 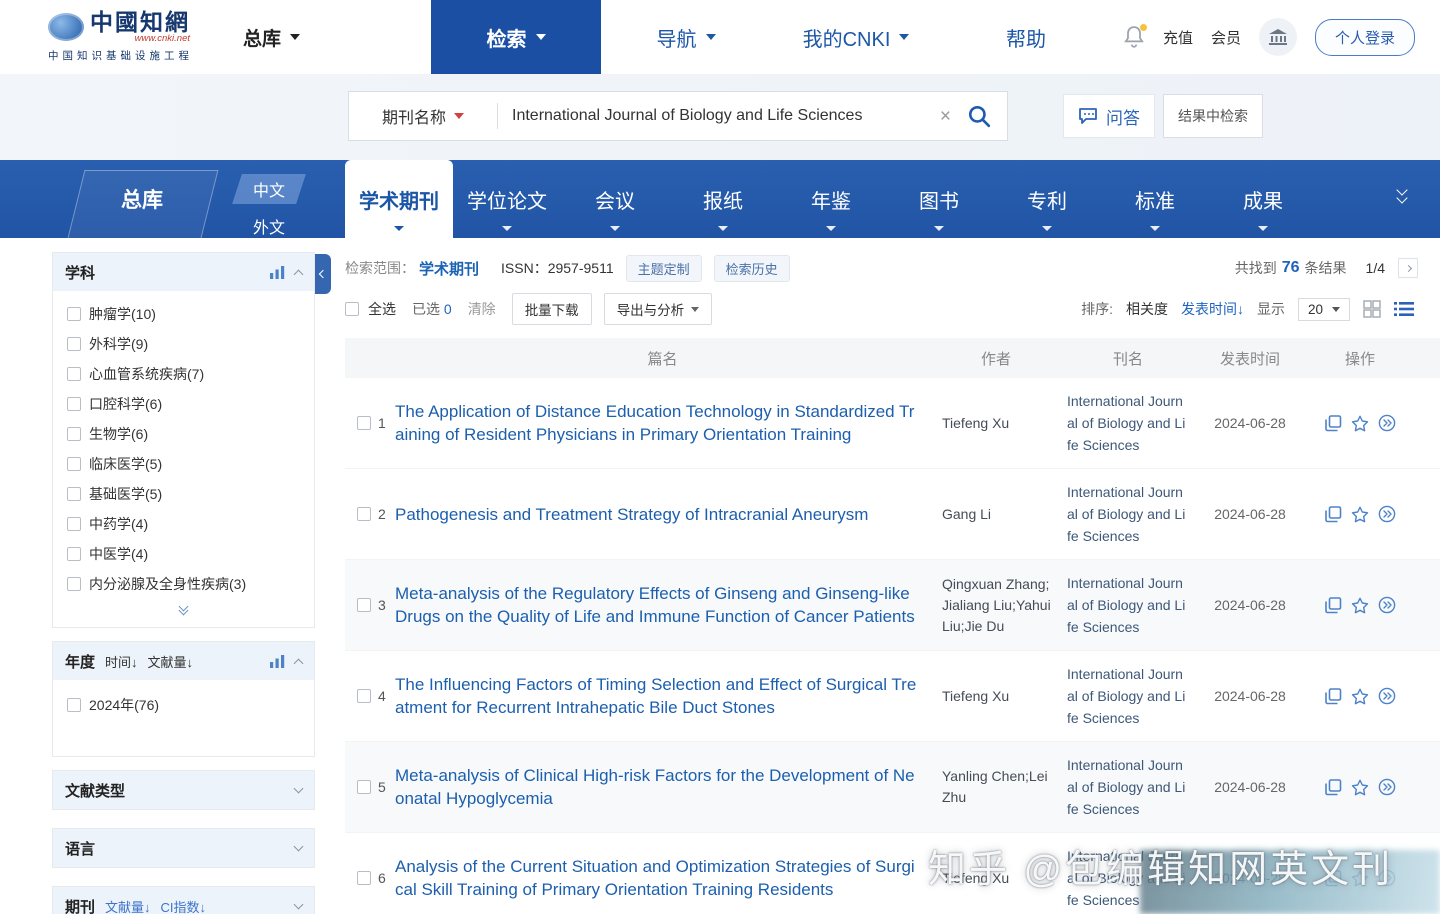 What do you see at coordinates (1323, 309) in the screenshot?
I see `page-size-select: 20` at bounding box center [1323, 309].